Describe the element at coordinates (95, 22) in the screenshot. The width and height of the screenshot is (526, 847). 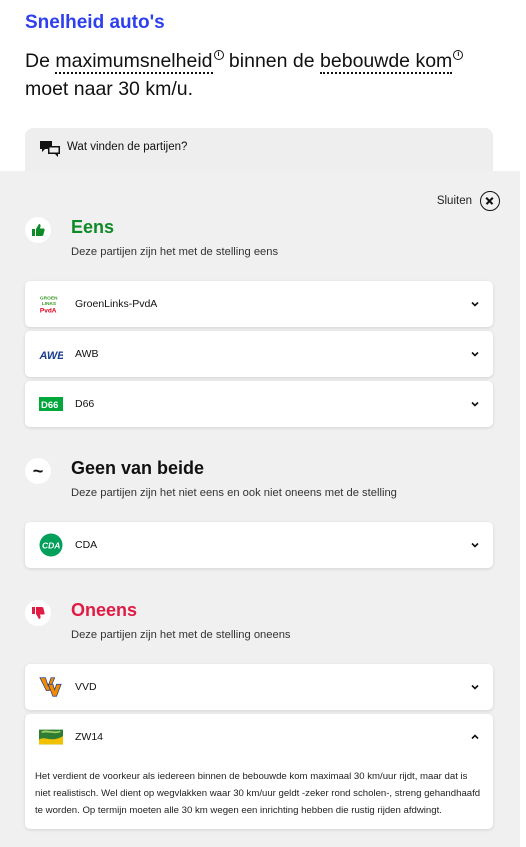
I see `topic-title: Snelheid auto's` at that location.